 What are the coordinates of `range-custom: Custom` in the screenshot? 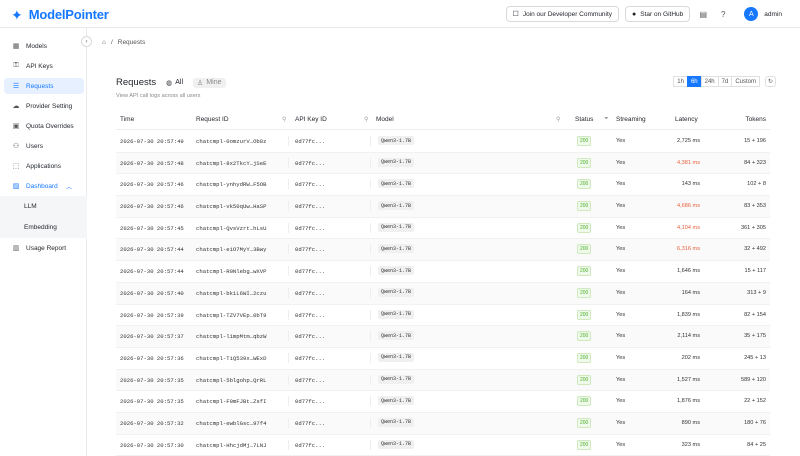 It's located at (745, 81).